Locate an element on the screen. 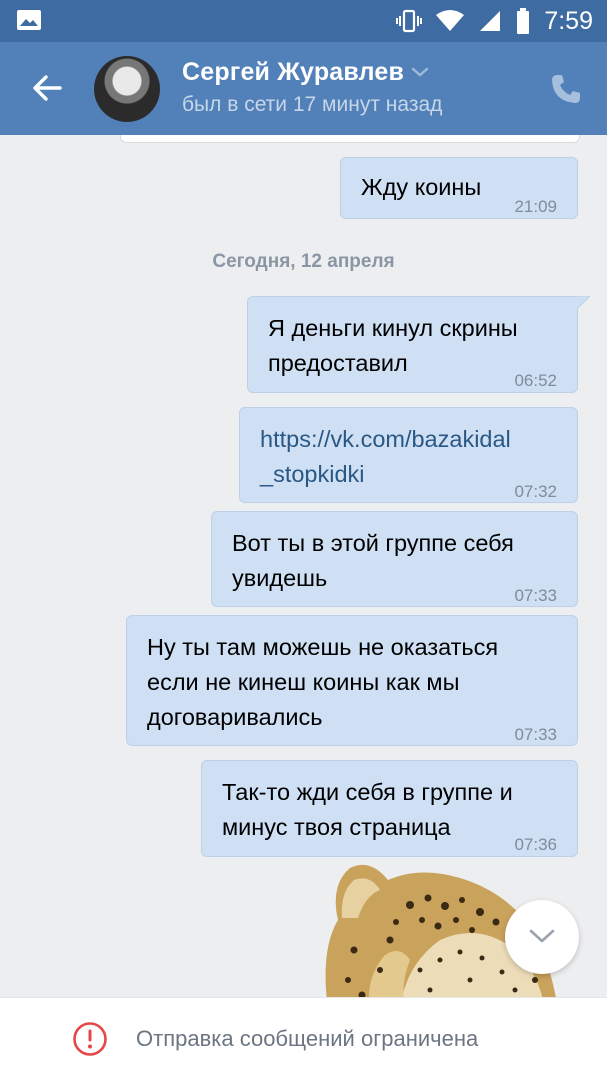 The width and height of the screenshot is (607, 1080). message-bubble: Вот ты в этой группе себя увидешь 07:33 is located at coordinates (394, 559).